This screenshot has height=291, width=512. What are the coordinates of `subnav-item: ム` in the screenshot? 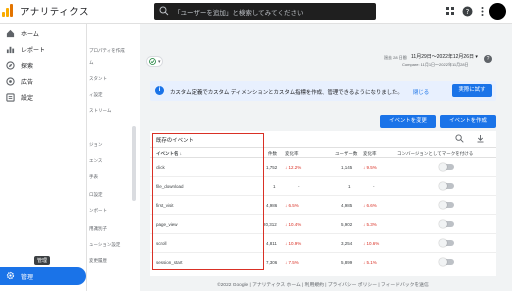 It's located at (91, 63).